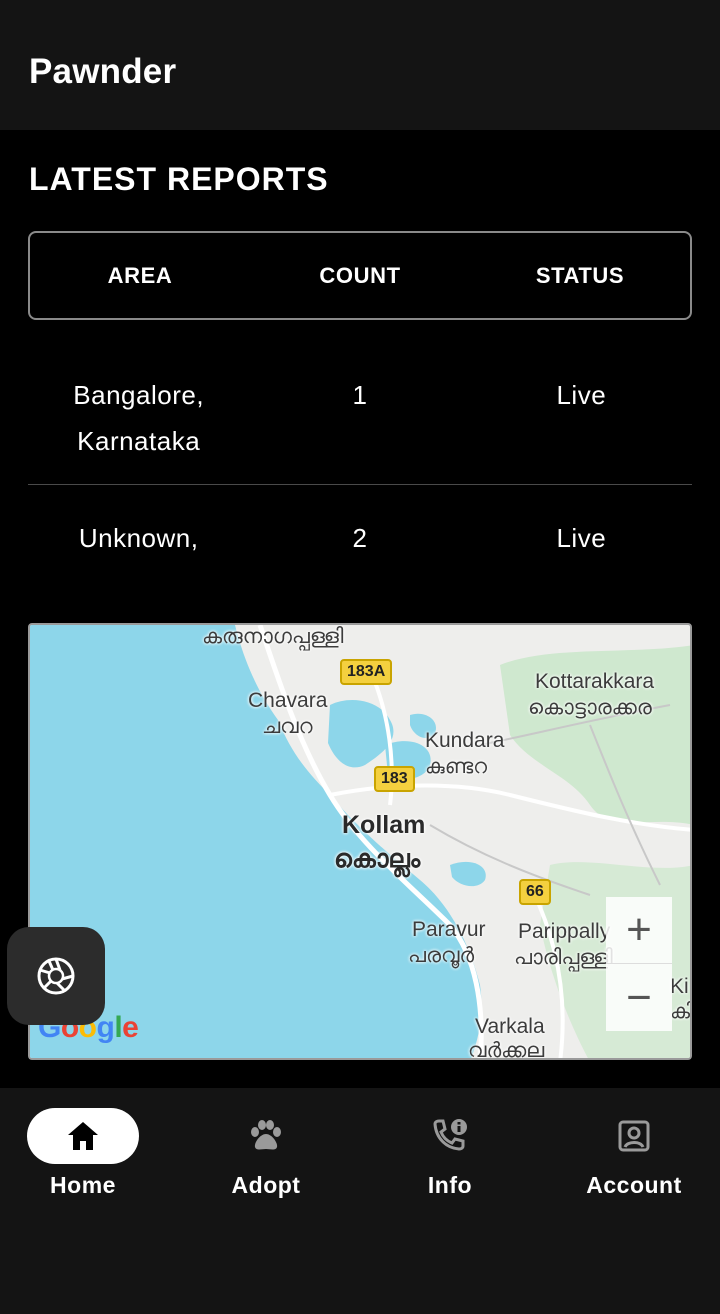 The image size is (720, 1314). Describe the element at coordinates (103, 71) in the screenshot. I see `app-title: Pawnder` at that location.